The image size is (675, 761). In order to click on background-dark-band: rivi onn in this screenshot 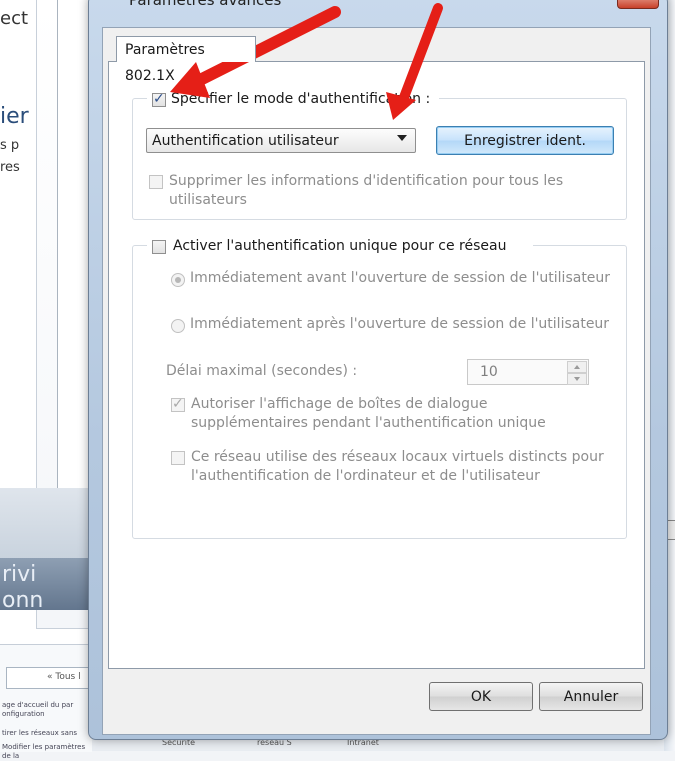, I will do `click(46, 585)`.